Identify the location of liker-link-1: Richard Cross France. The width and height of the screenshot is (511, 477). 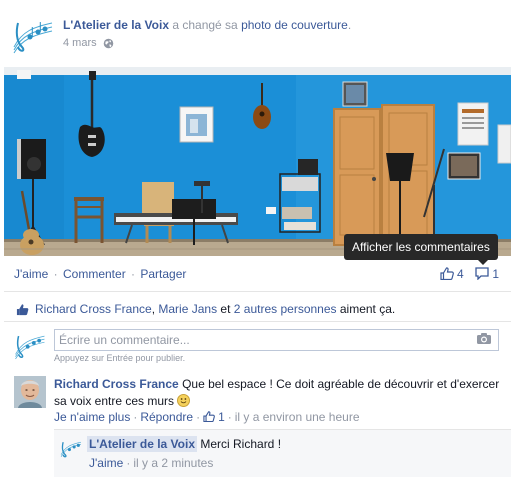
(93, 309).